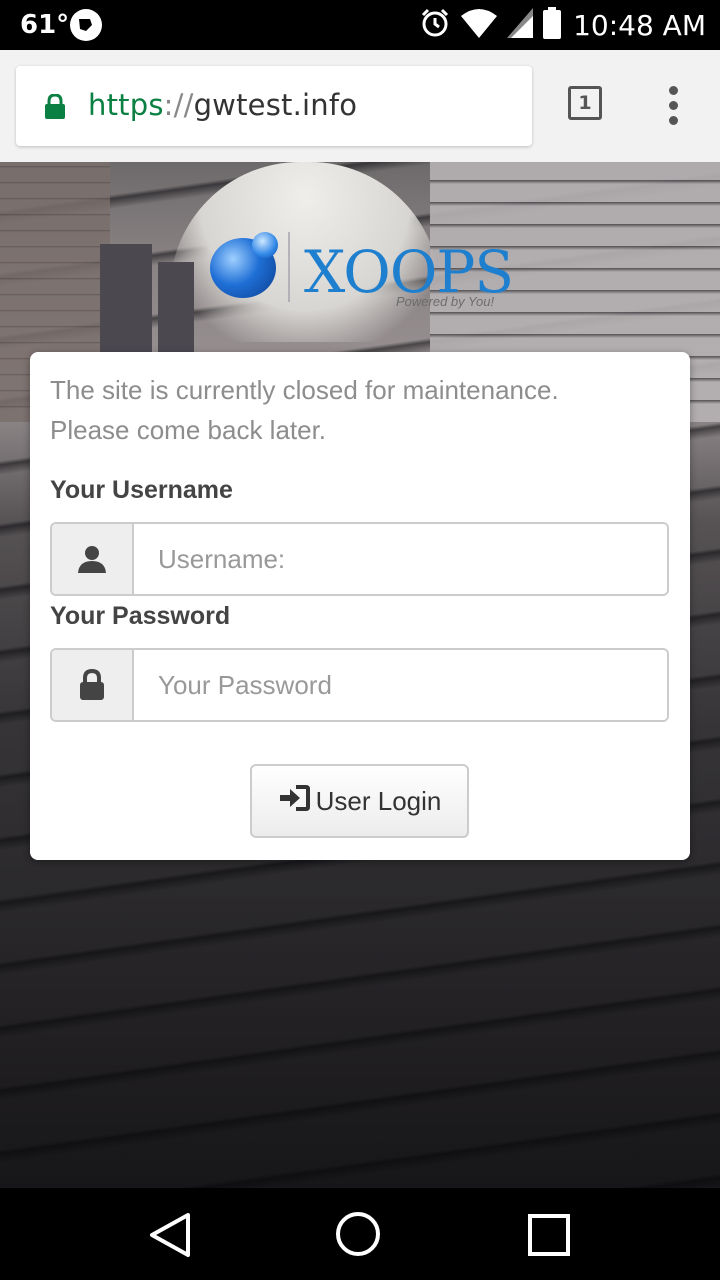 This screenshot has width=720, height=1280. Describe the element at coordinates (400, 685) in the screenshot. I see `password-input` at that location.